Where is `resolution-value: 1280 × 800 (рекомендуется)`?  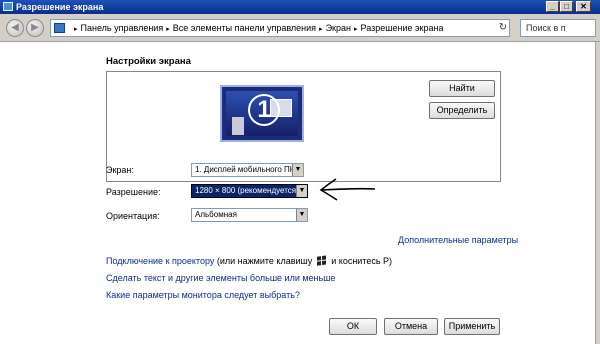 resolution-value: 1280 × 800 (рекомендуется) is located at coordinates (247, 190).